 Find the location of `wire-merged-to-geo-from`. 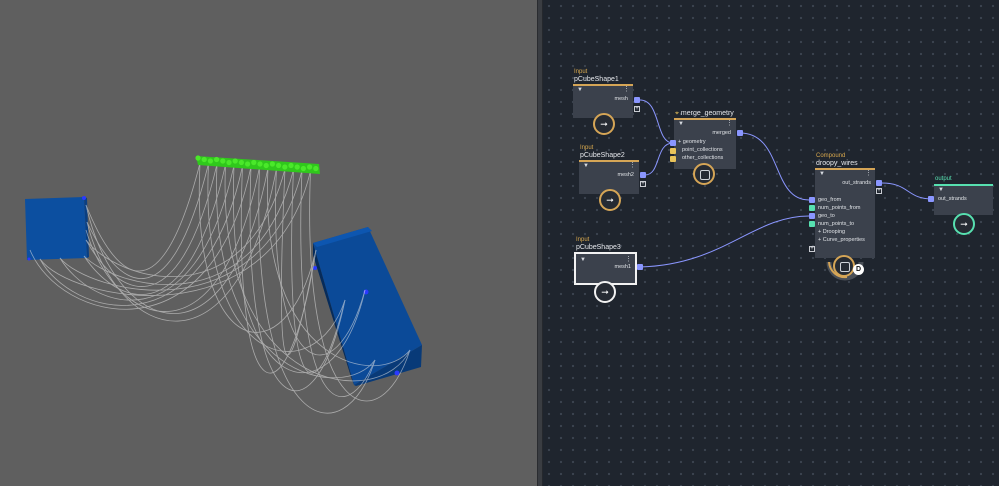

wire-merged-to-geo-from is located at coordinates (774, 166).